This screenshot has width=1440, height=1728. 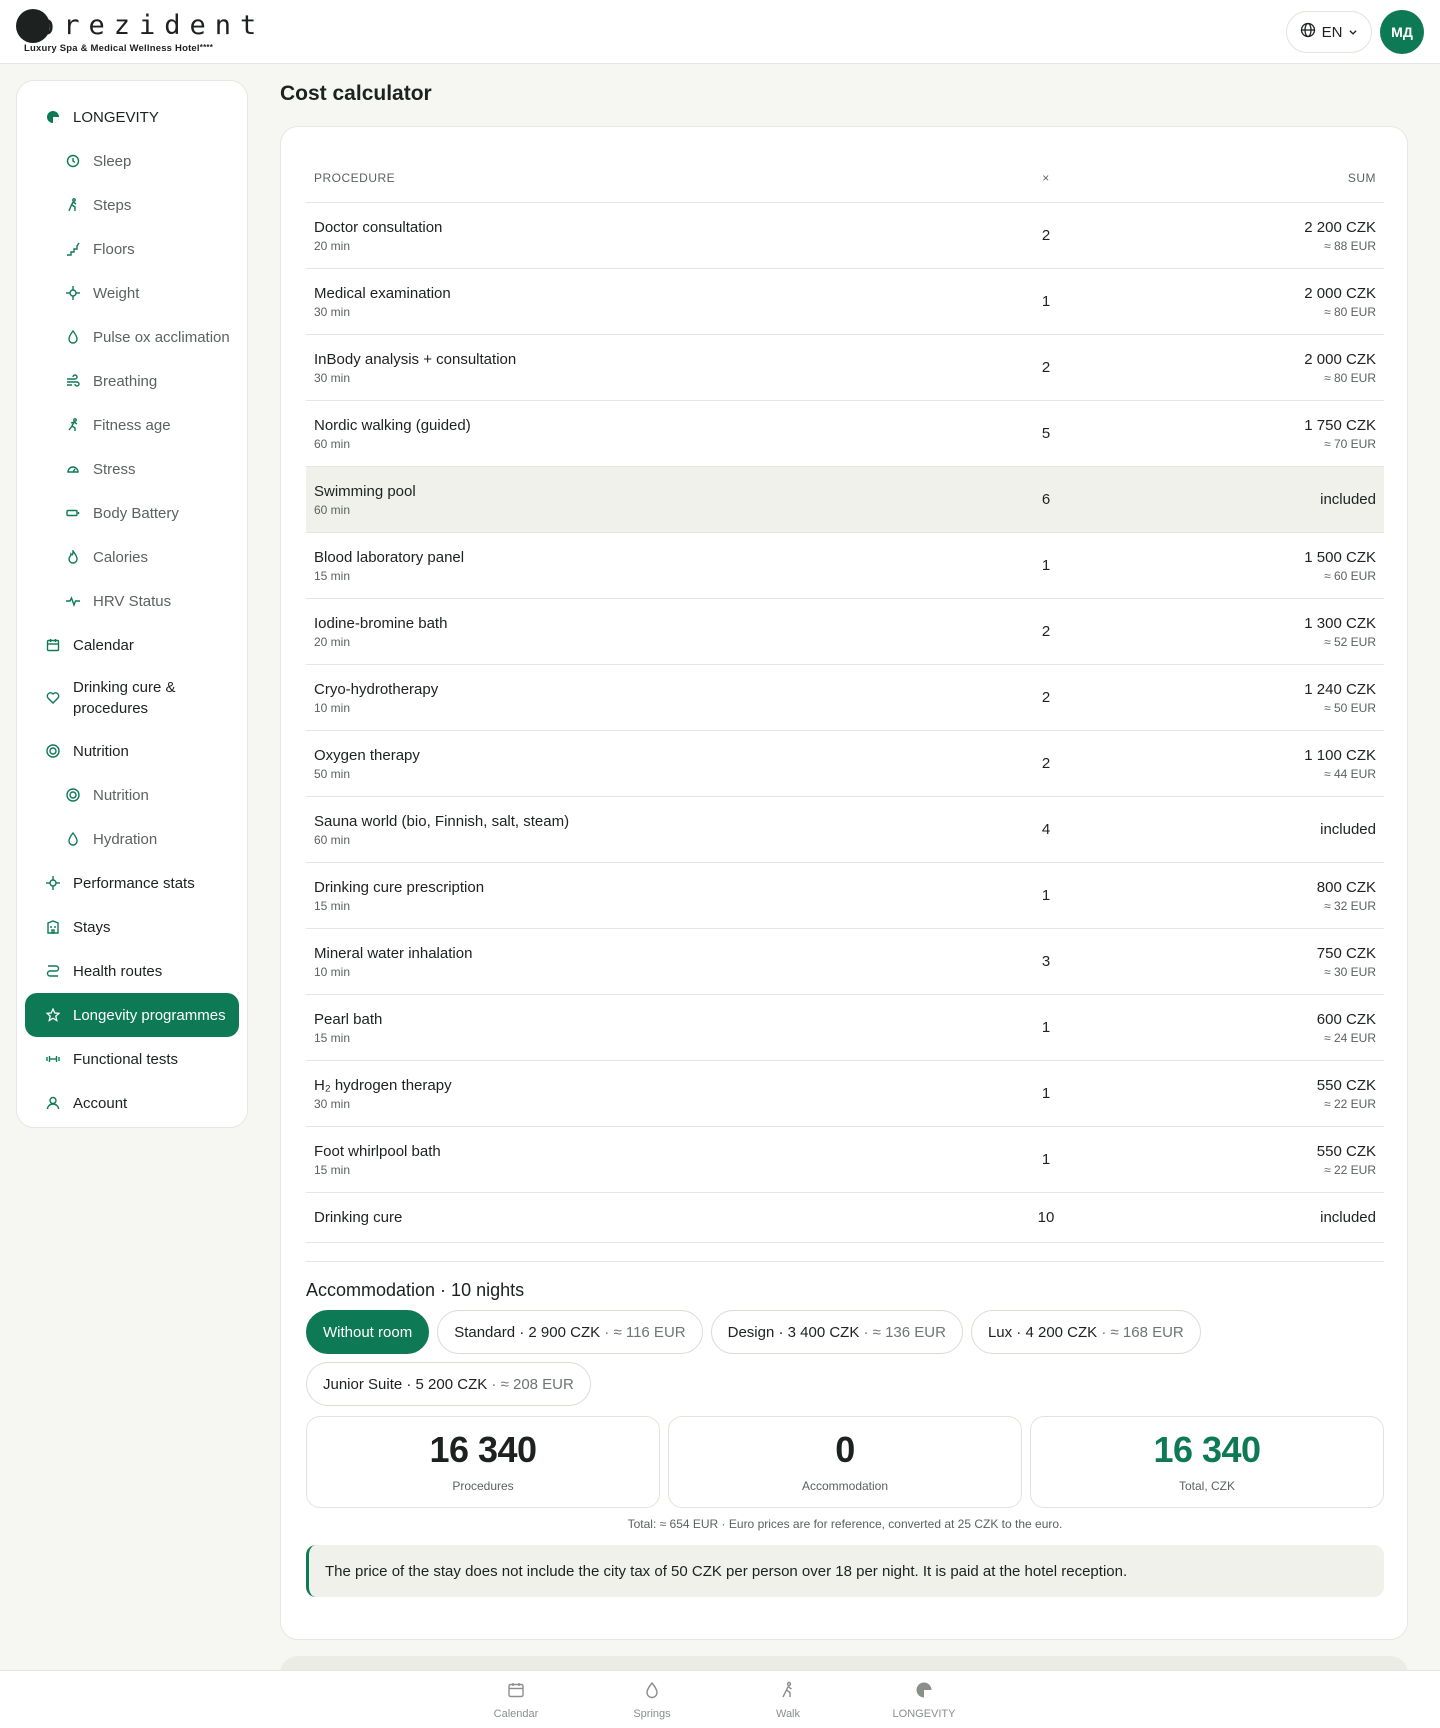 I want to click on gauge-icon, so click(x=73, y=469).